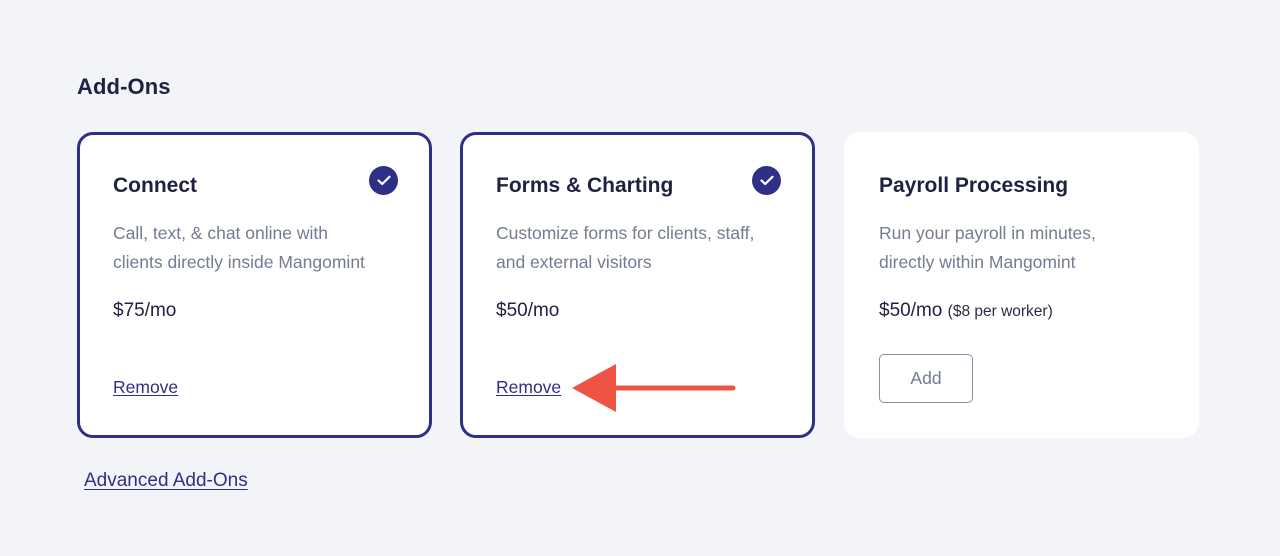 The width and height of the screenshot is (1280, 556). I want to click on card-description-line: Run your payroll in minutes,, so click(987, 233).